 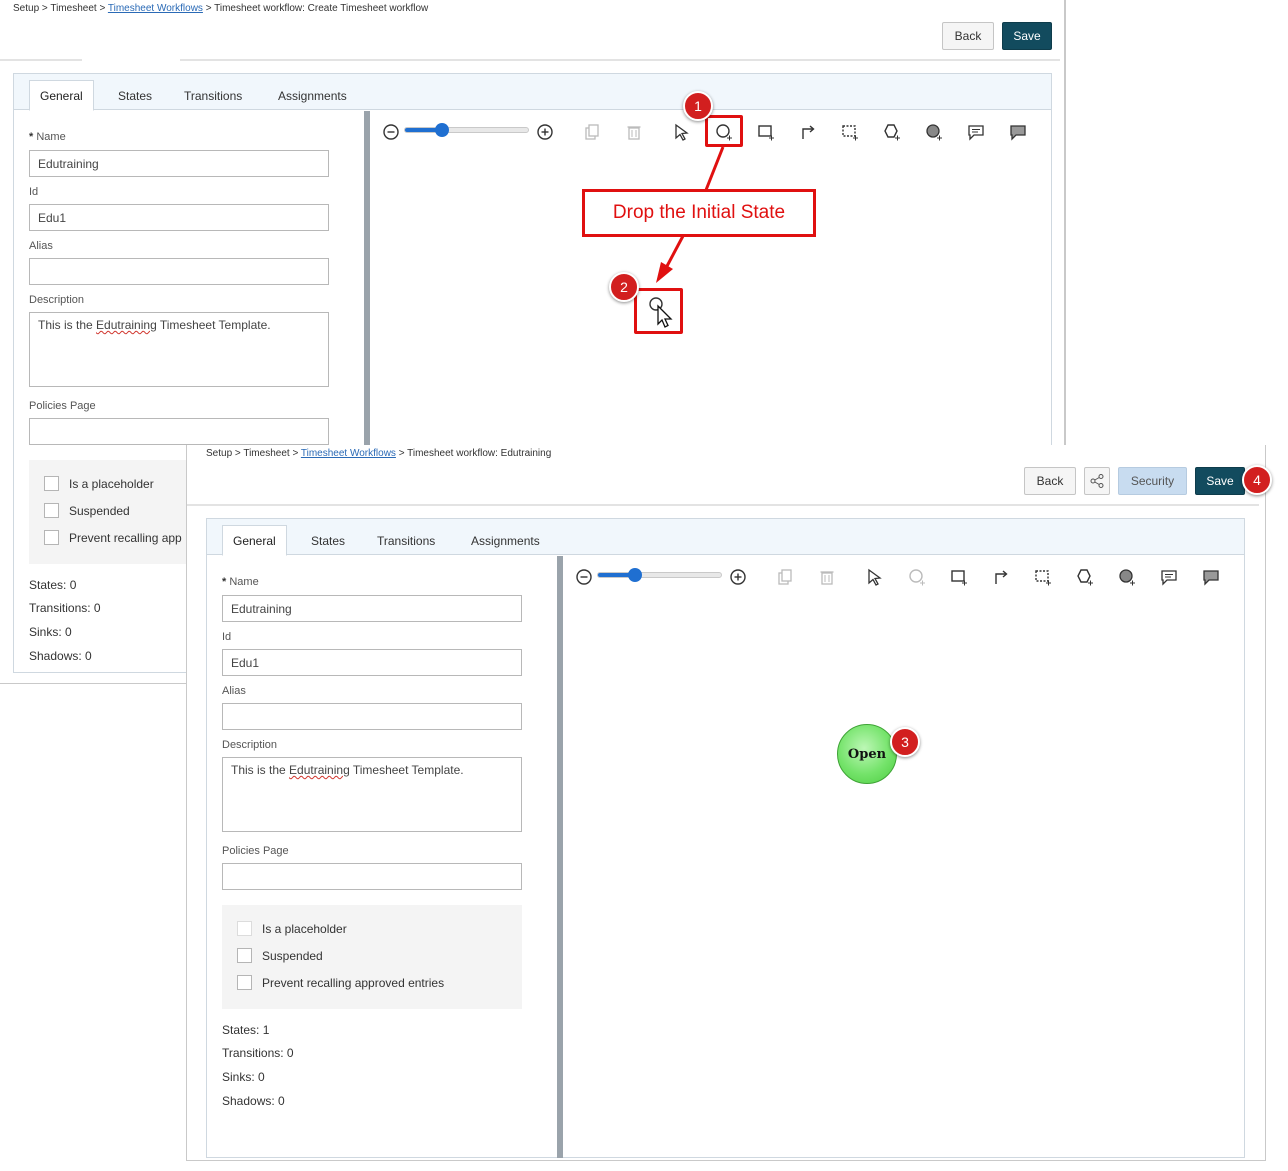 I want to click on instruction-callout: Drop the Initial State, so click(x=699, y=213).